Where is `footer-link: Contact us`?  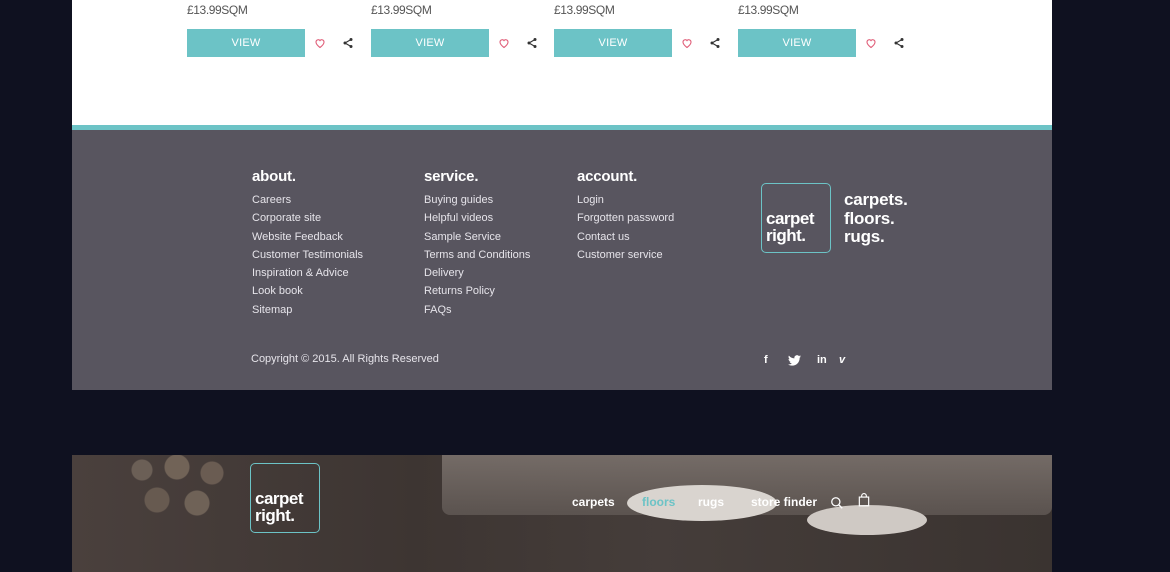 footer-link: Contact us is located at coordinates (625, 237).